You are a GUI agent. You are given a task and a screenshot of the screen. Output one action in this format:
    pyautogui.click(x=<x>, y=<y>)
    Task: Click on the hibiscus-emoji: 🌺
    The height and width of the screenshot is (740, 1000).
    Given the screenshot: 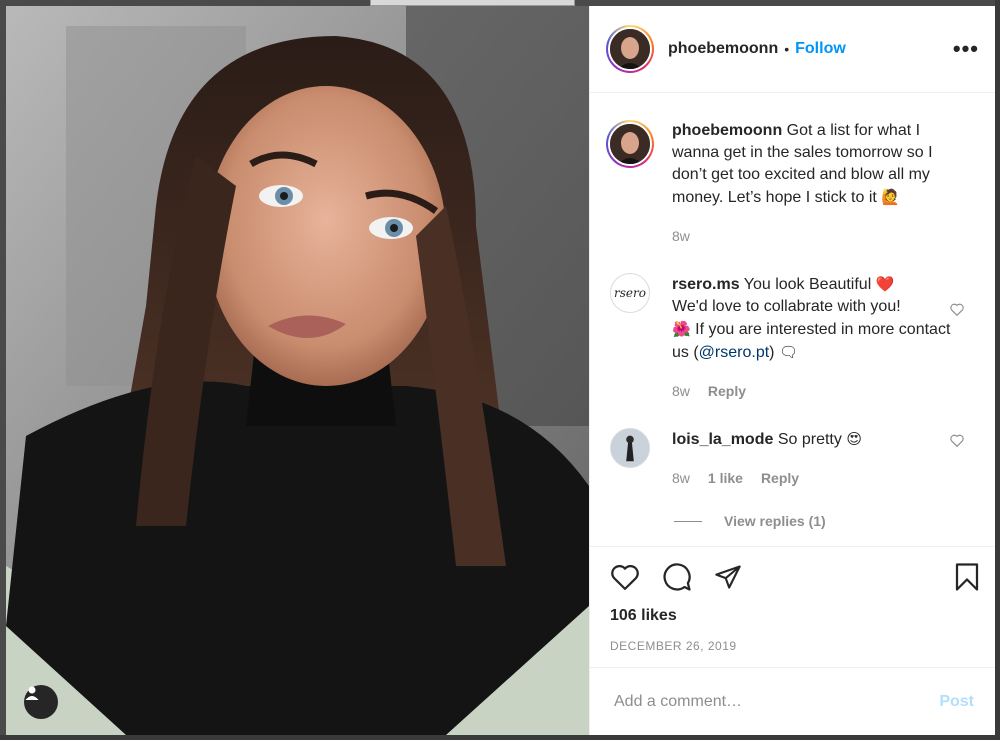 What is the action you would take?
    pyautogui.click(x=681, y=329)
    